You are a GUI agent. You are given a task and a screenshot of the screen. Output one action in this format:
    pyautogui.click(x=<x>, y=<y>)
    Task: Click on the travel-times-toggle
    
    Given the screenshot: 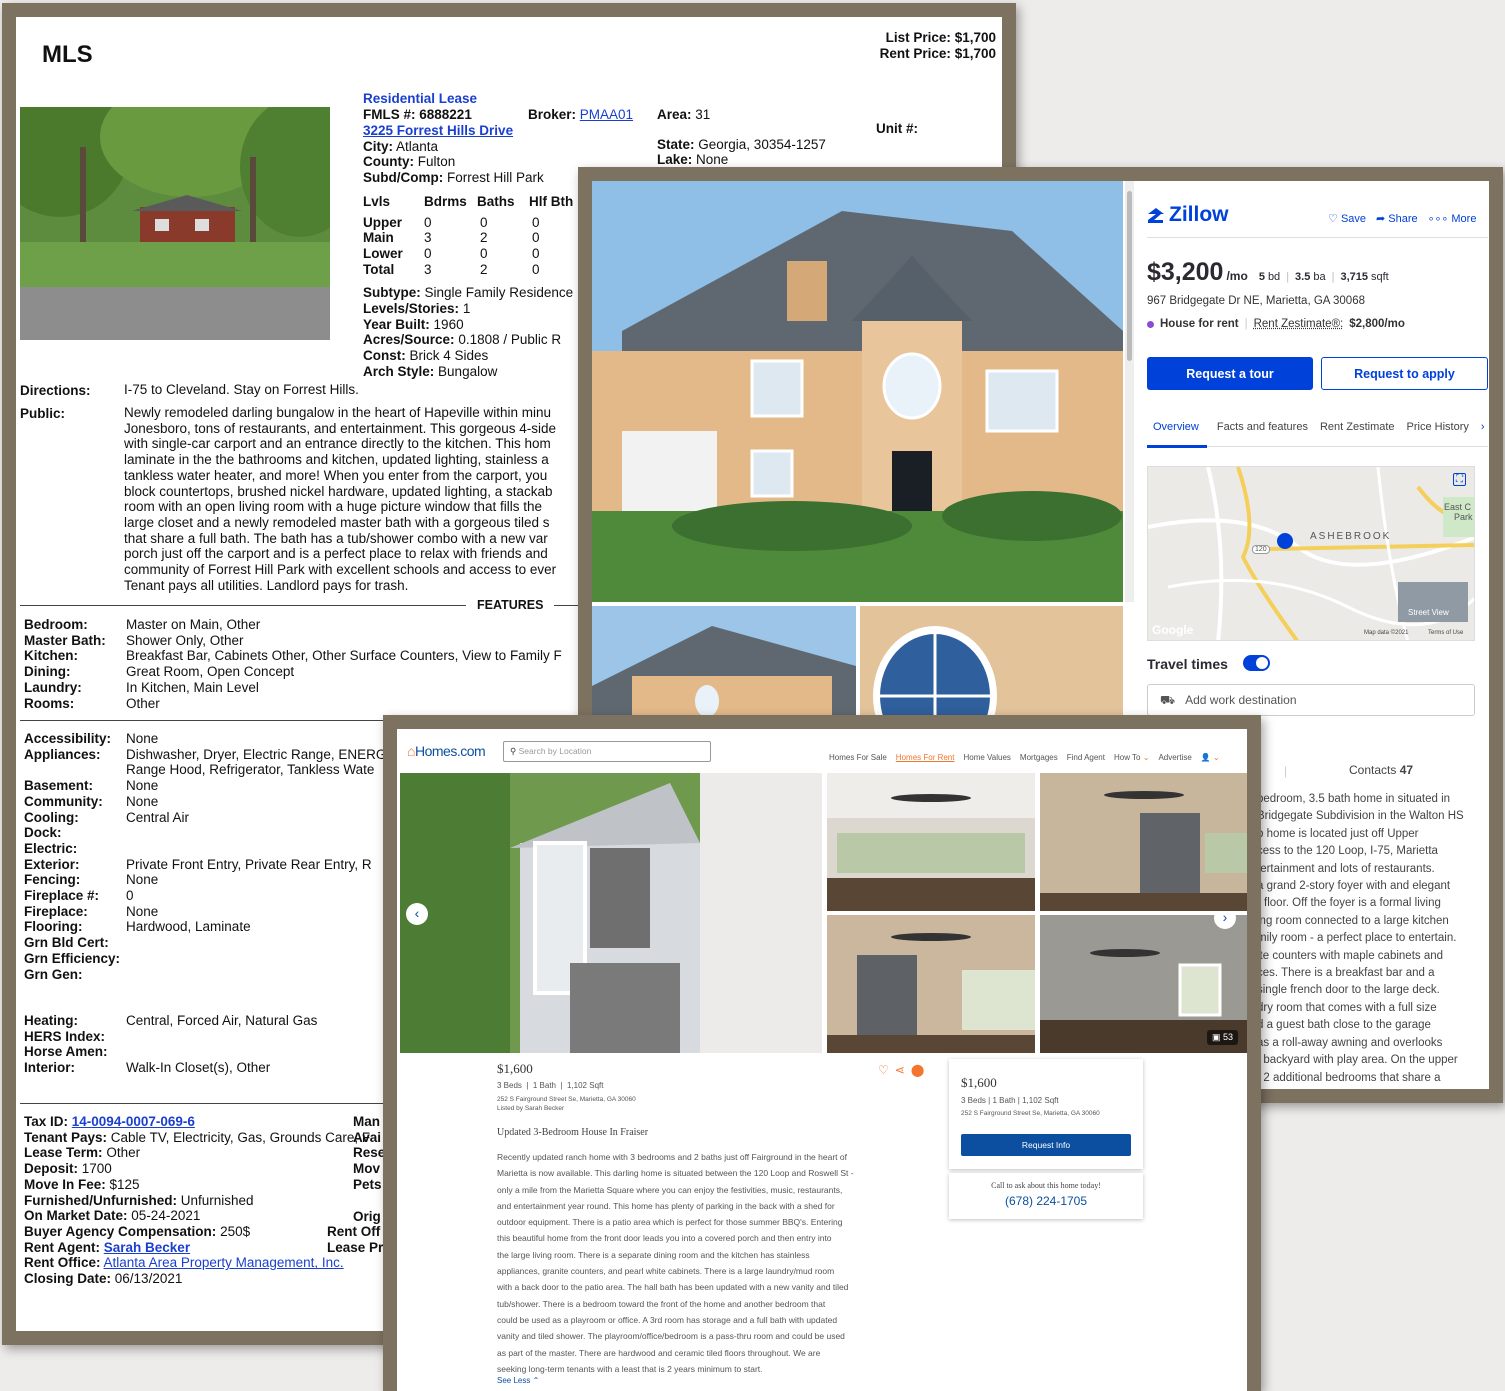 What is the action you would take?
    pyautogui.click(x=1256, y=663)
    